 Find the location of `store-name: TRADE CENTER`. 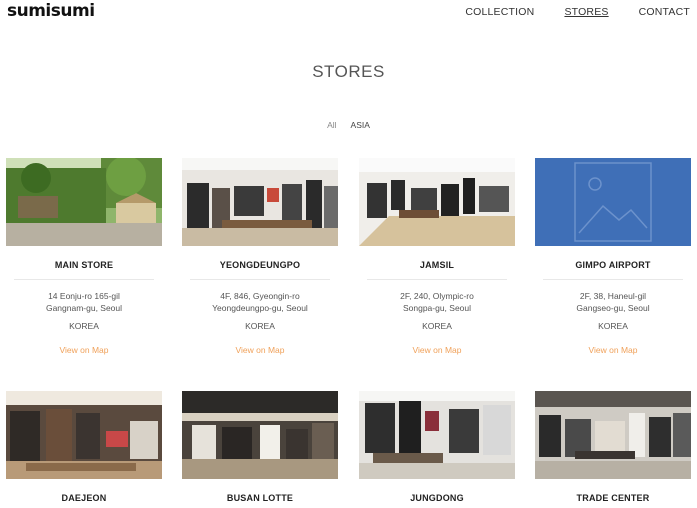

store-name: TRADE CENTER is located at coordinates (613, 498).